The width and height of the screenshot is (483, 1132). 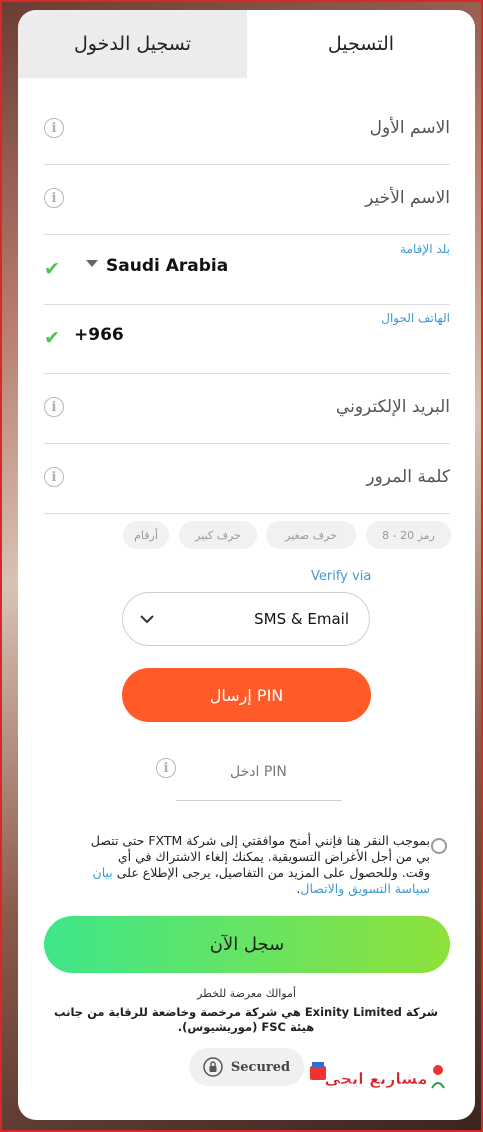 I want to click on first-name-field: الاسم الأول i, so click(x=247, y=129).